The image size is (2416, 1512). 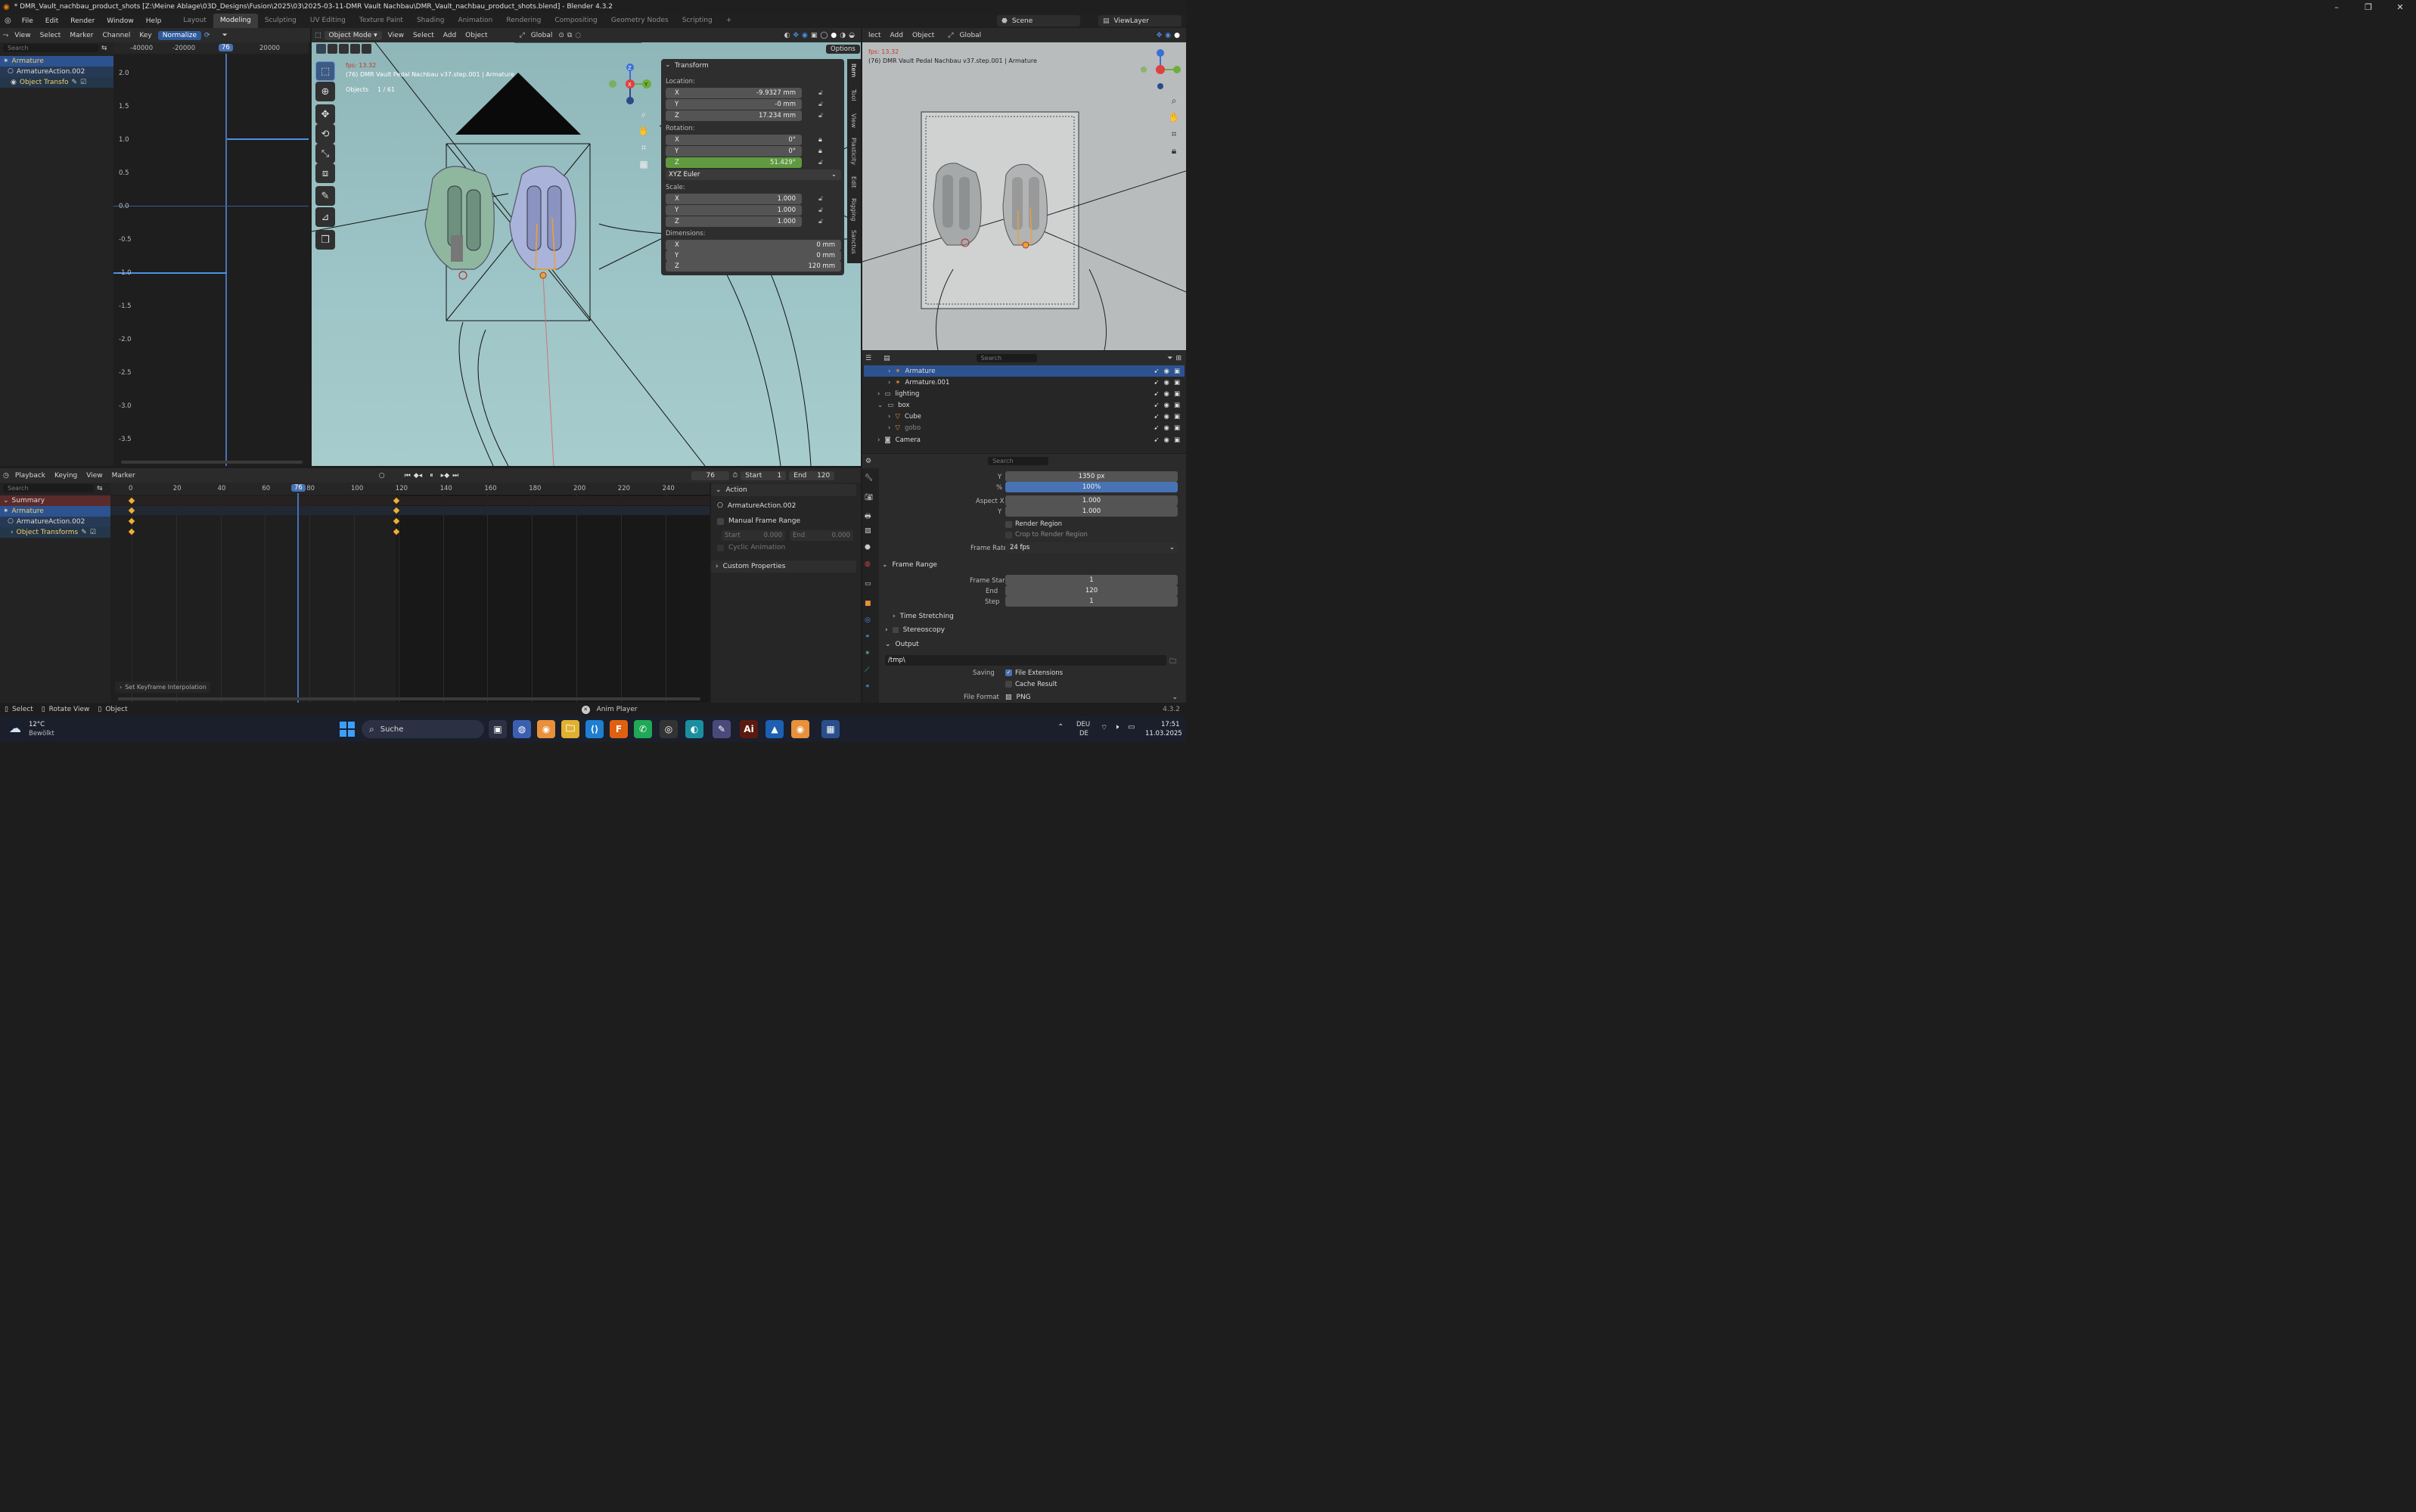 What do you see at coordinates (1024, 416) in the screenshot?
I see `outliner-item-cube: › ▽ Cube ➹ ◉ ▣` at bounding box center [1024, 416].